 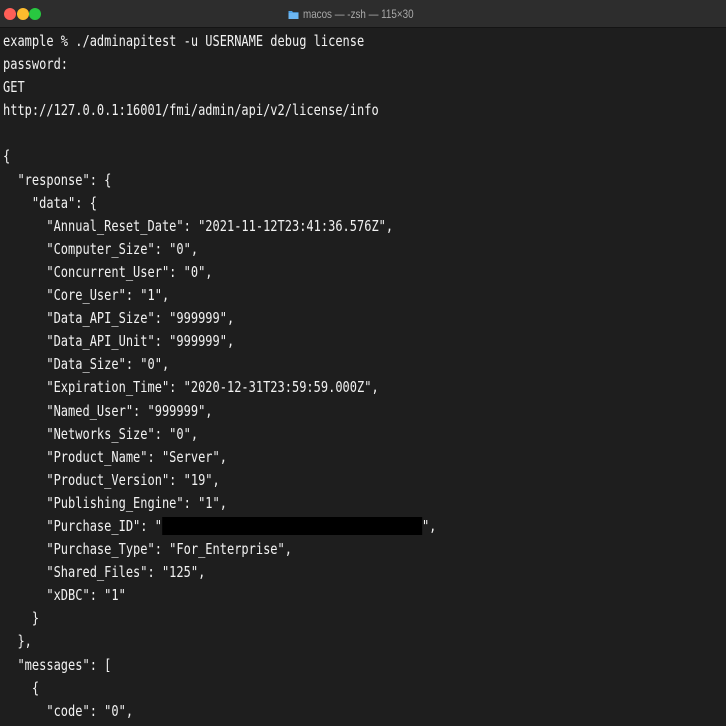 I want to click on terminal-line: "xDBC": "1", so click(x=64, y=595).